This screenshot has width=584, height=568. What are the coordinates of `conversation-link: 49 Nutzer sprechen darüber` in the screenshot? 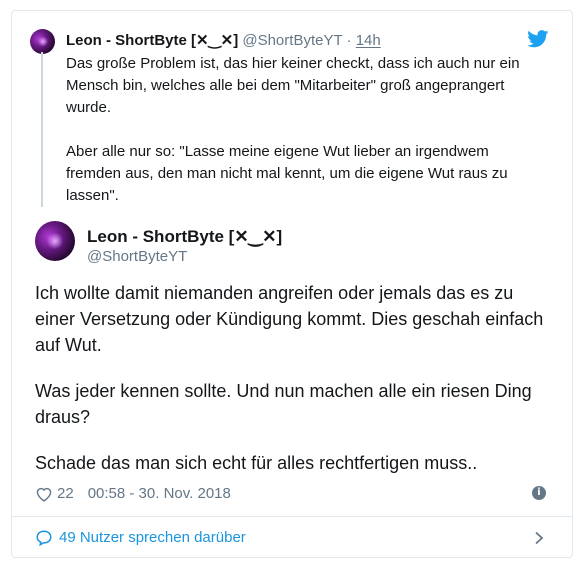 It's located at (140, 538).